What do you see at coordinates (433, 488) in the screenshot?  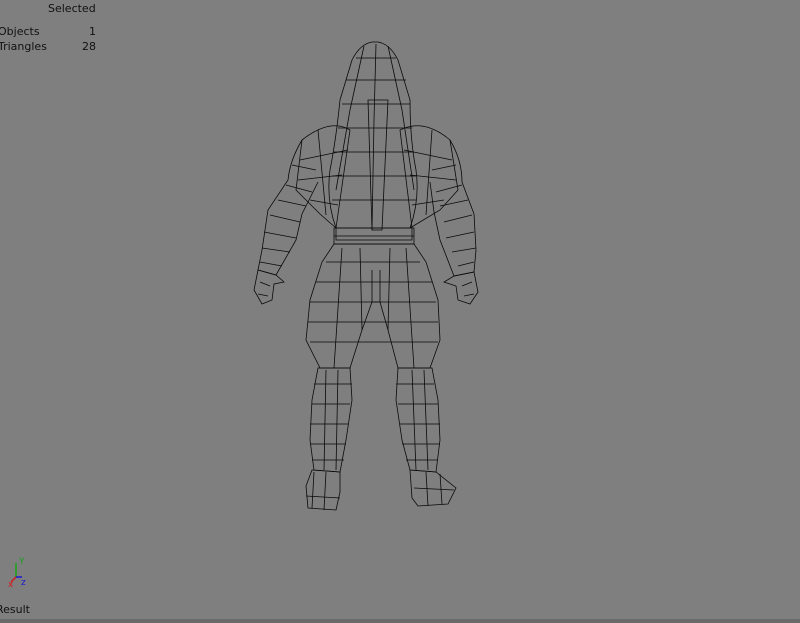 I see `right-boot` at bounding box center [433, 488].